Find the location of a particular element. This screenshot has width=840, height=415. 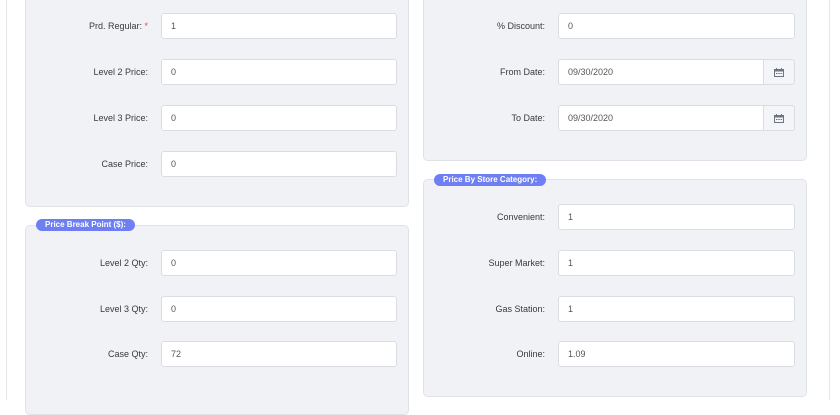

case-price-label: Case Price: is located at coordinates (124, 164).